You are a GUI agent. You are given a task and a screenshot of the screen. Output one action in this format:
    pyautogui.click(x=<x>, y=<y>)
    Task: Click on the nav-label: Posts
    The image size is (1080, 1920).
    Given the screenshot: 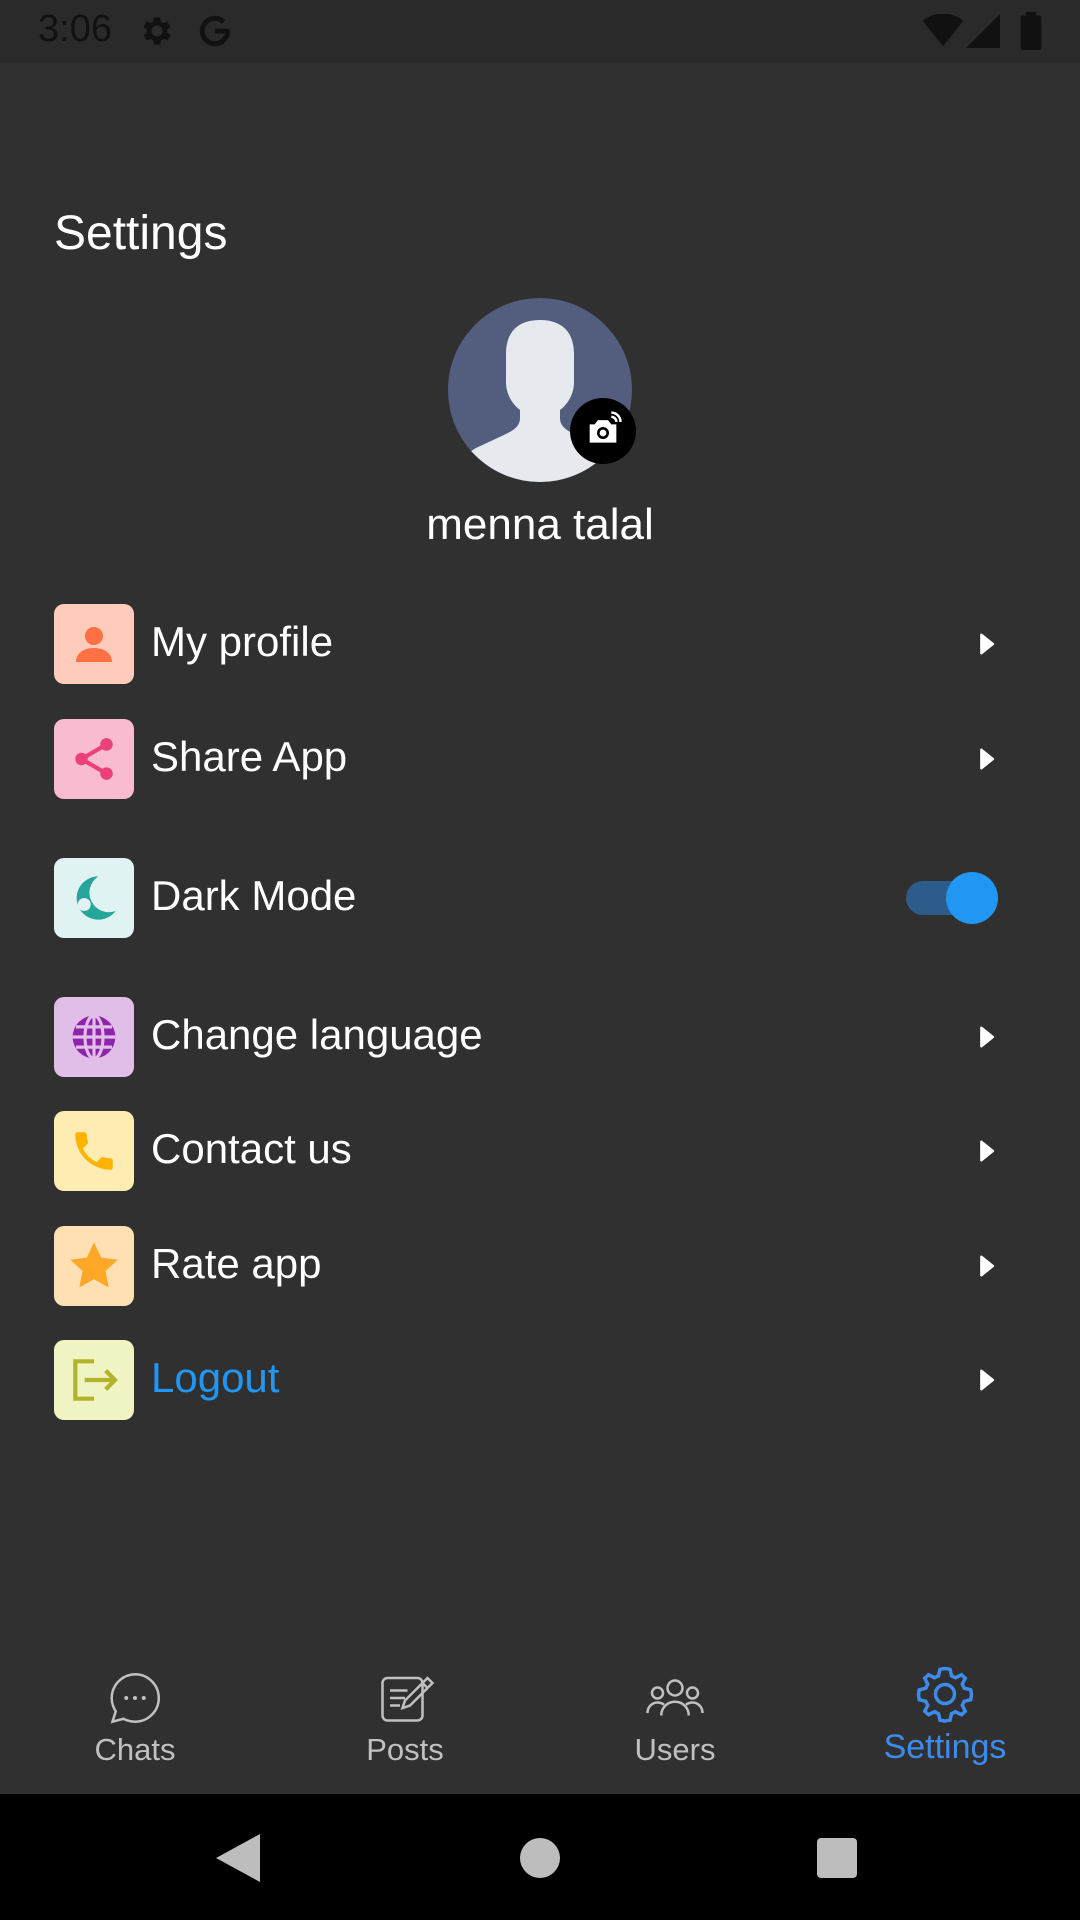 What is the action you would take?
    pyautogui.click(x=405, y=1749)
    